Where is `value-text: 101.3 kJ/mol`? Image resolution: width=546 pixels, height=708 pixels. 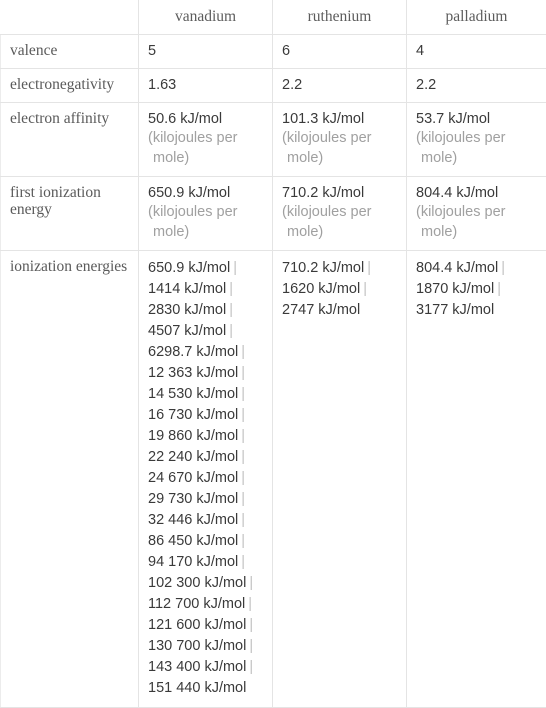 value-text: 101.3 kJ/mol is located at coordinates (339, 119).